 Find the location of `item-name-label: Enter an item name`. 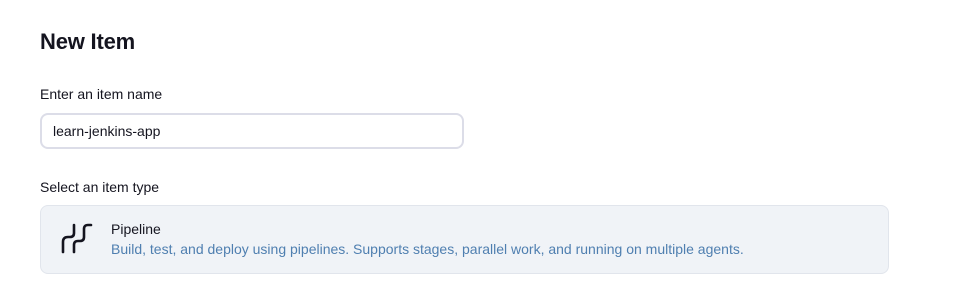

item-name-label: Enter an item name is located at coordinates (101, 94).